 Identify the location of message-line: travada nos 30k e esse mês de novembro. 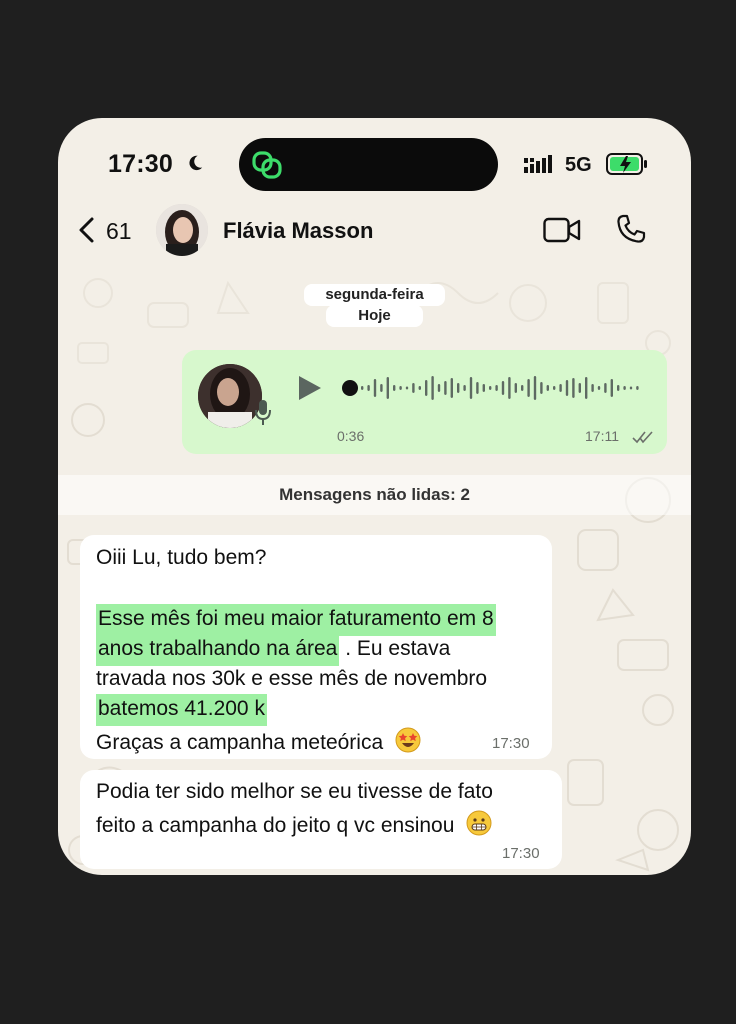
(292, 678).